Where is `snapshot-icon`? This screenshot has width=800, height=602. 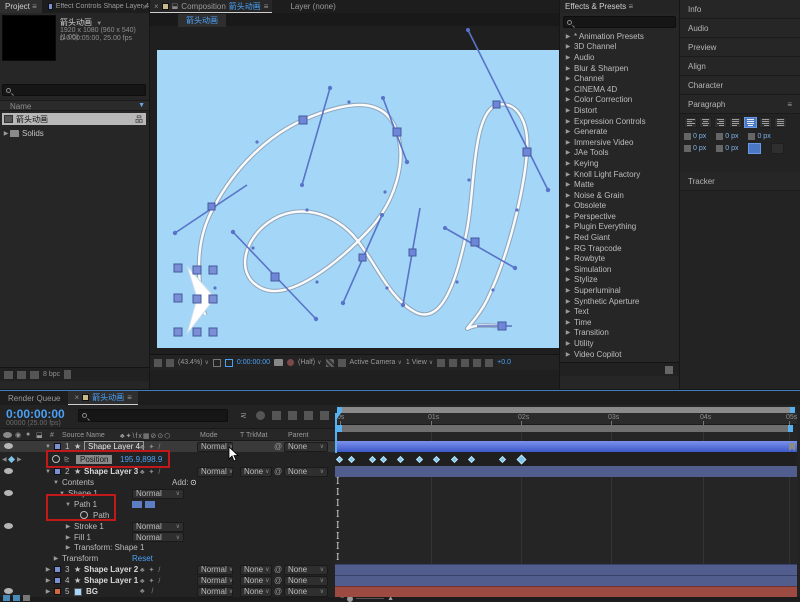
snapshot-icon is located at coordinates (279, 362).